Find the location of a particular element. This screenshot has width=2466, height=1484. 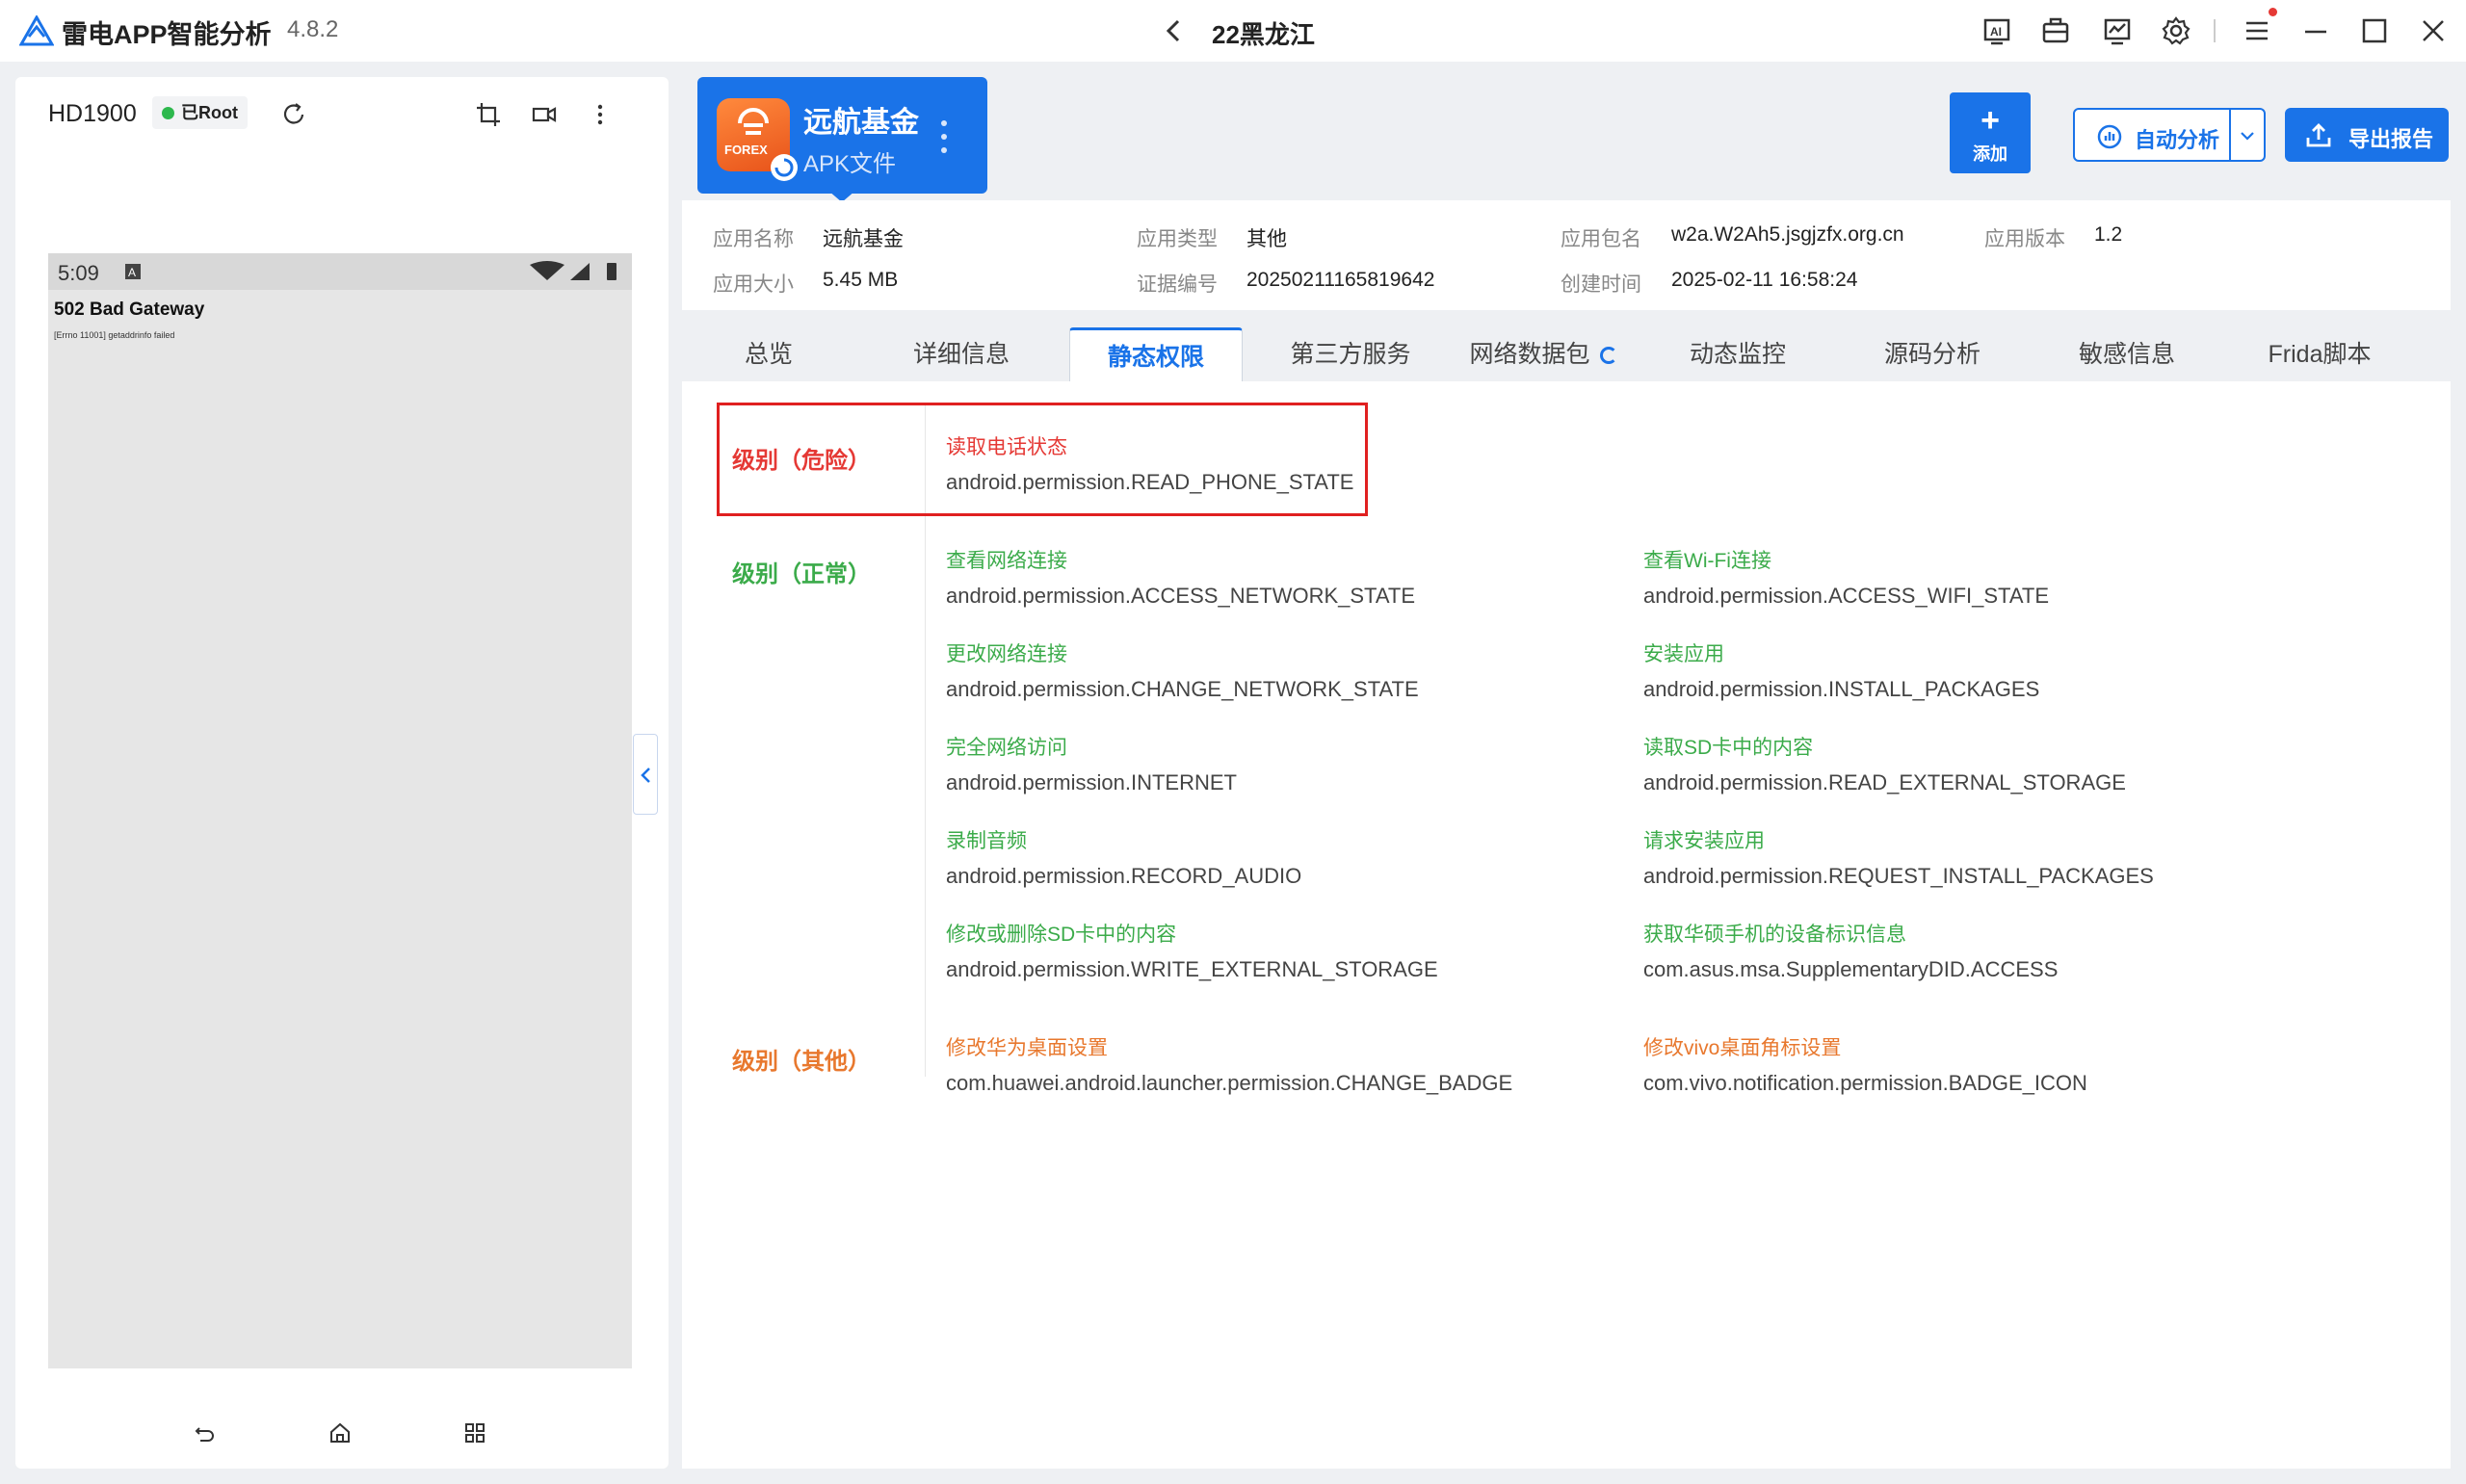

loading-spinner-icon is located at coordinates (1608, 355).